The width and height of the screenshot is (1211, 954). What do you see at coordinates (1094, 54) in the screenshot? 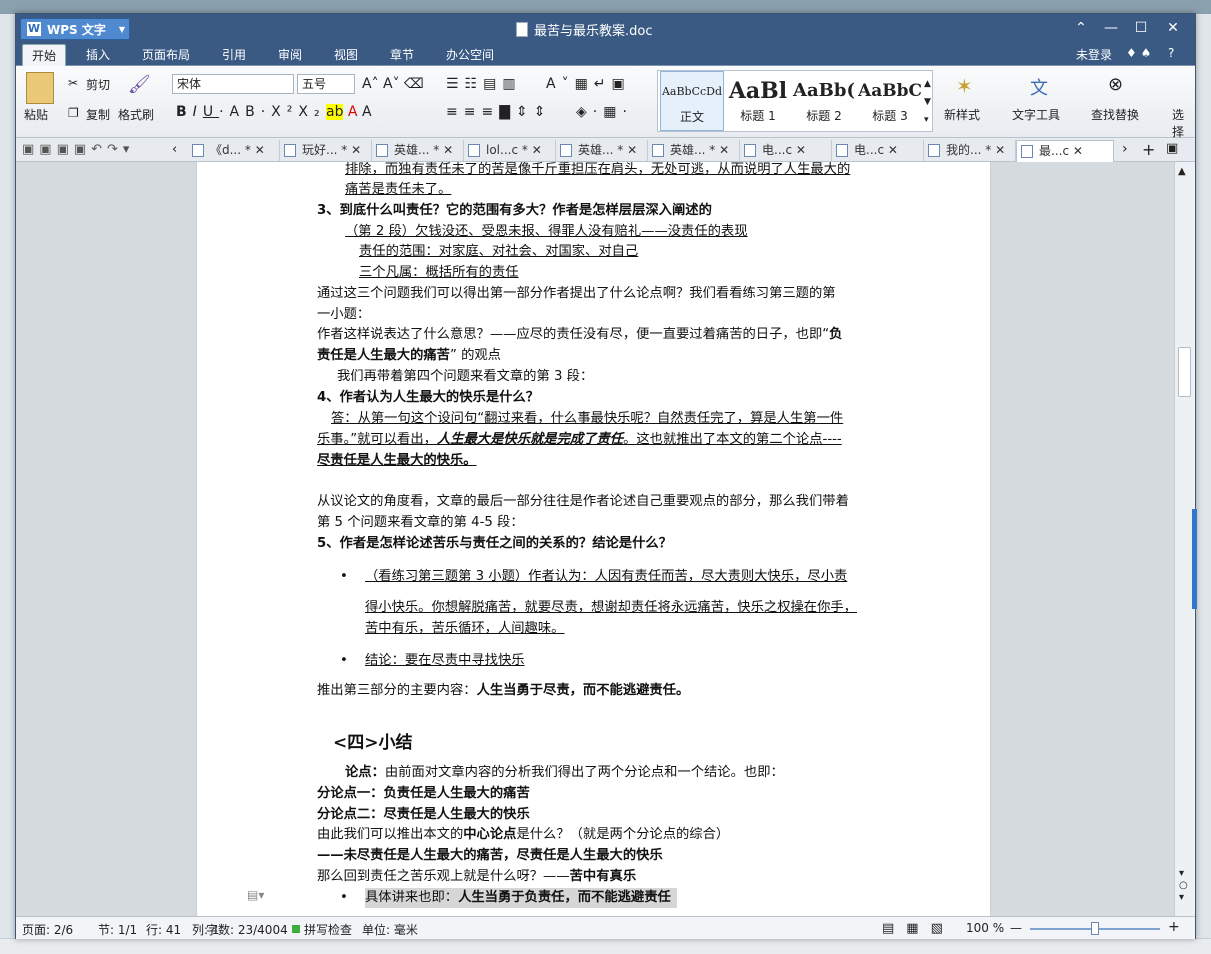
I see `login-status: 未登录` at bounding box center [1094, 54].